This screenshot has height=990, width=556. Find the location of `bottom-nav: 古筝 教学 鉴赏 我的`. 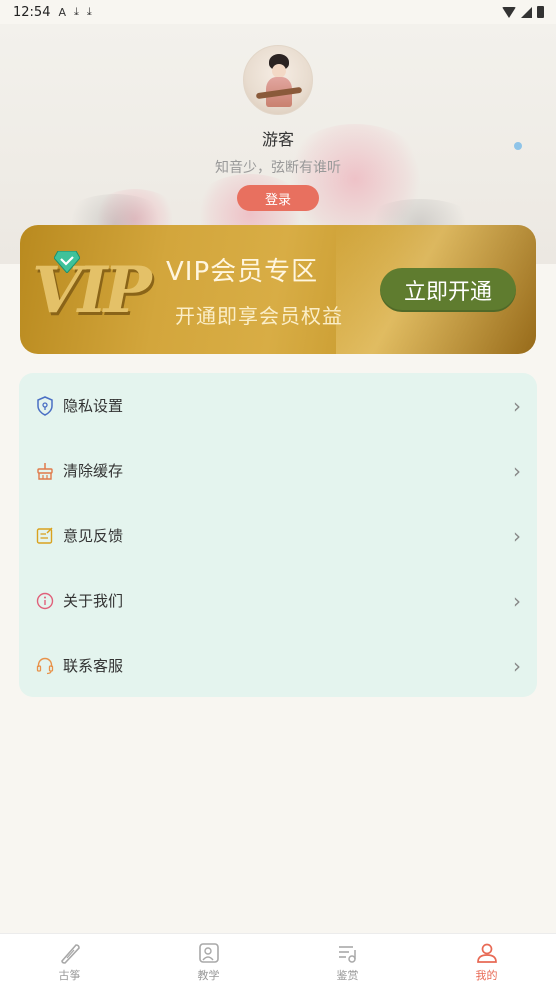

bottom-nav: 古筝 教学 鉴赏 我的 is located at coordinates (278, 961).